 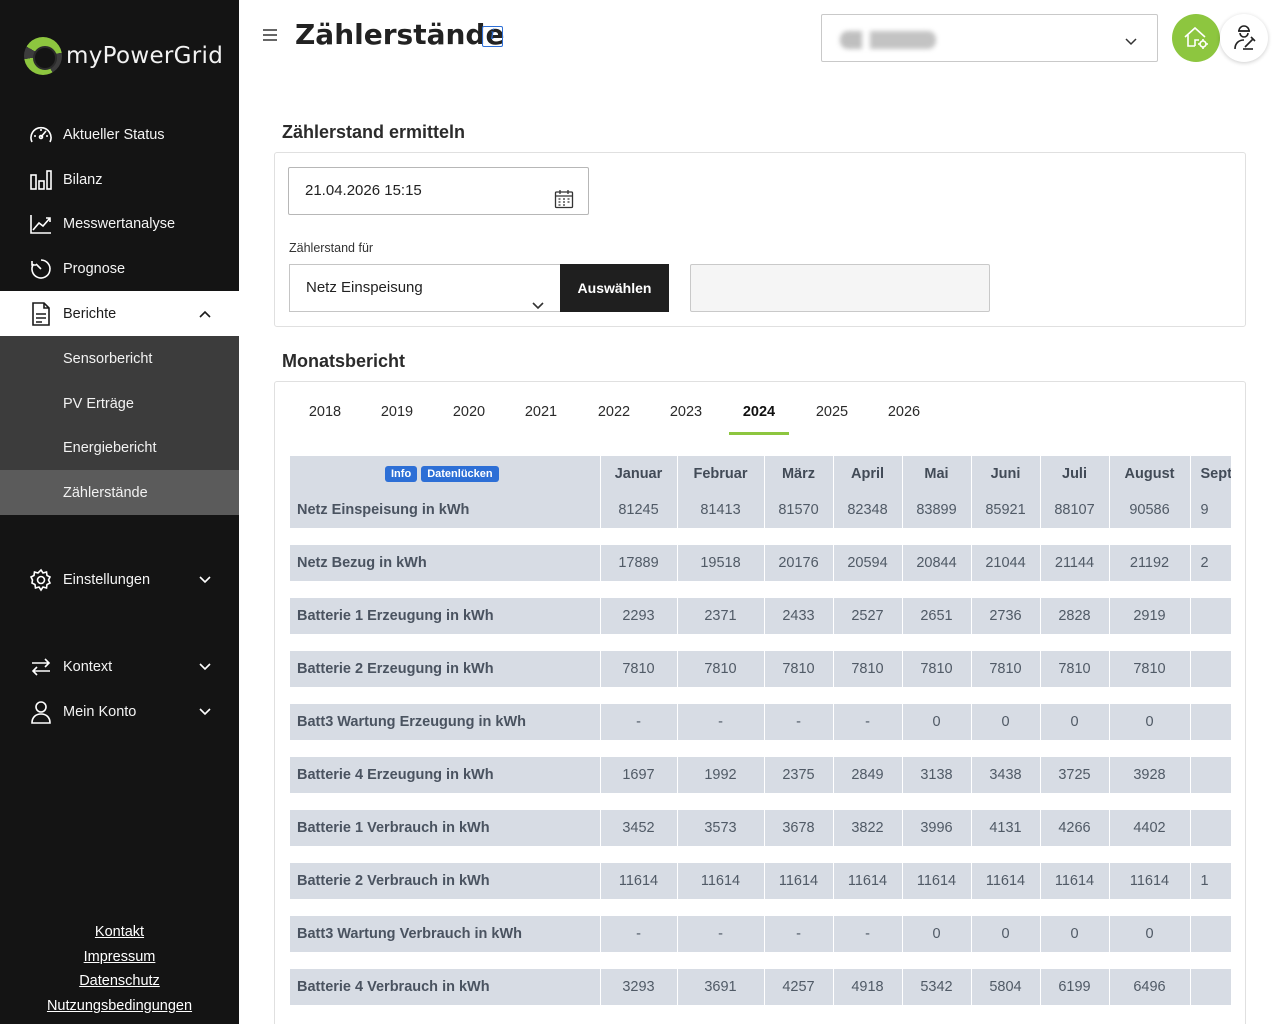 I want to click on installer-button, so click(x=1244, y=38).